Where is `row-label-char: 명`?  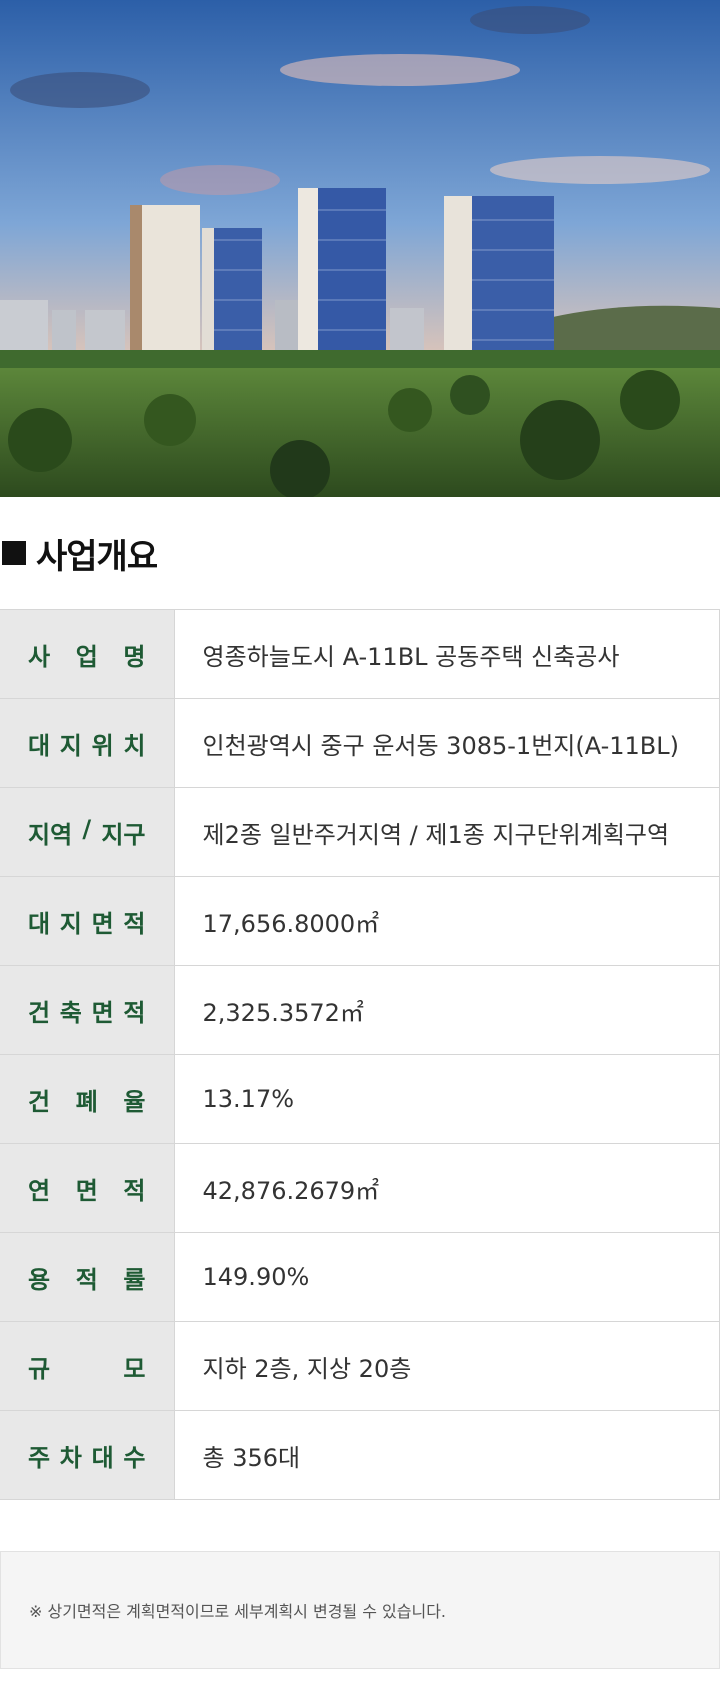 row-label-char: 명 is located at coordinates (134, 656).